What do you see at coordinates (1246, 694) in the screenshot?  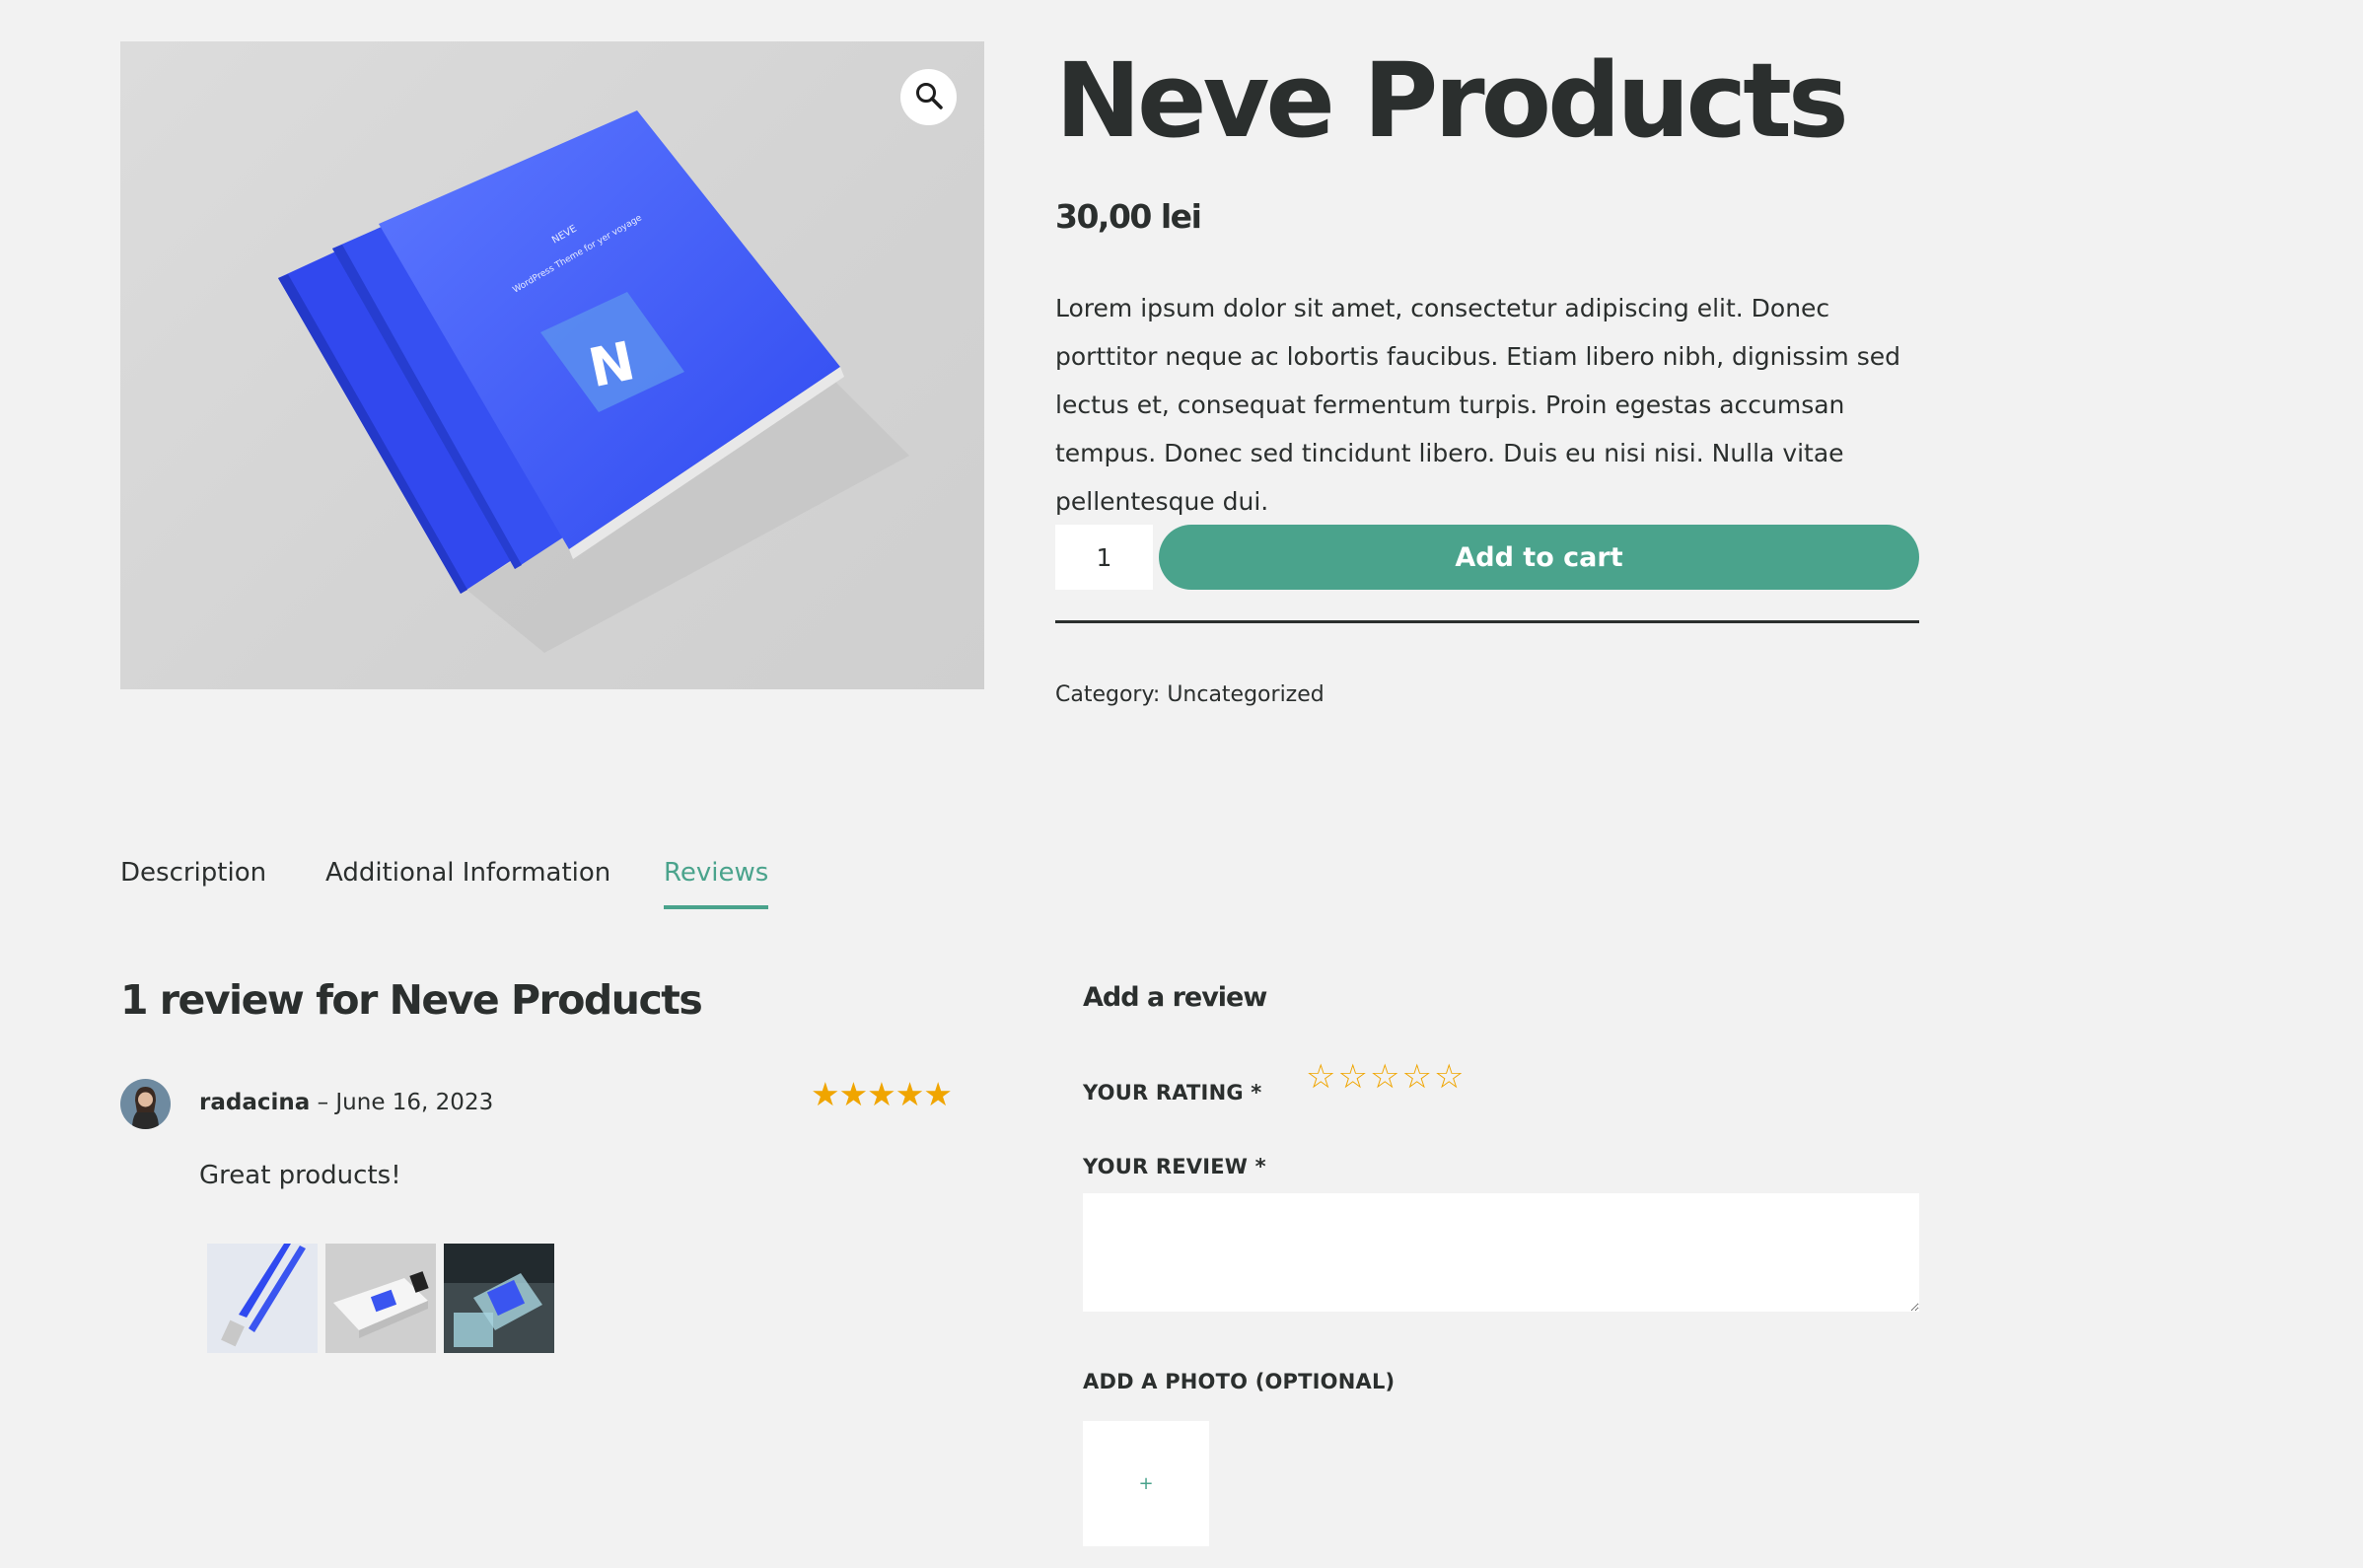 I see `category-link: Uncategorized` at bounding box center [1246, 694].